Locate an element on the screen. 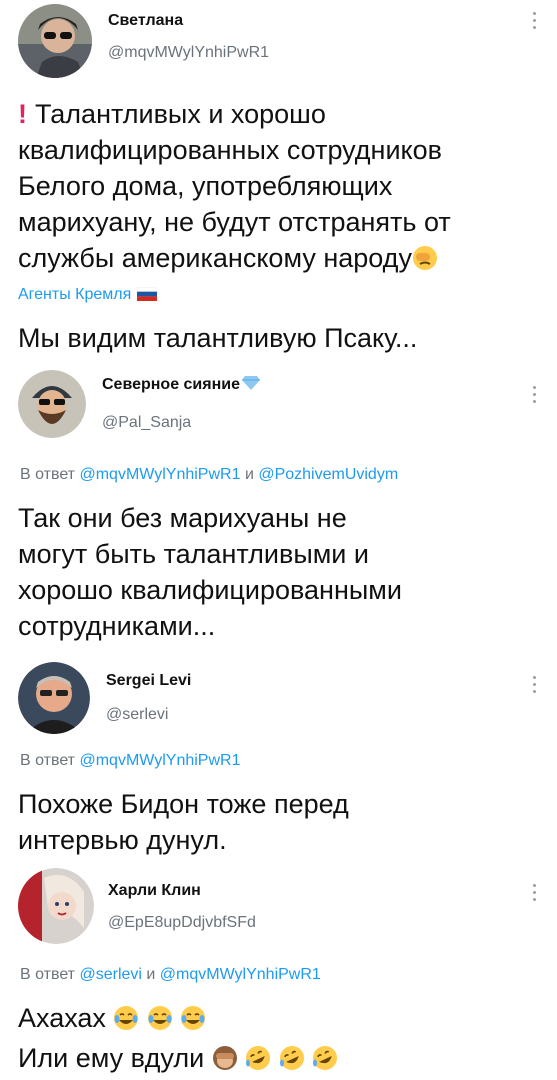 Image resolution: width=557 pixels, height=1080 pixels. facepalm-emoji-icon is located at coordinates (425, 262).